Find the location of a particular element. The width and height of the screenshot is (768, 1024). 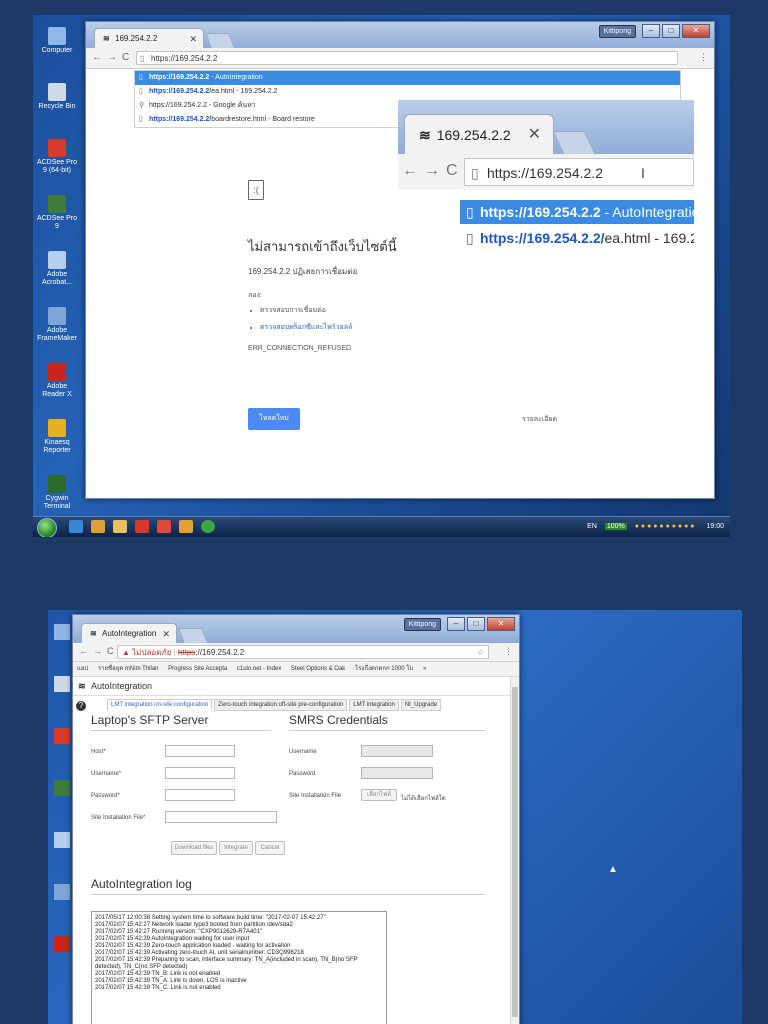

cancel-button: Cancel is located at coordinates (270, 848).